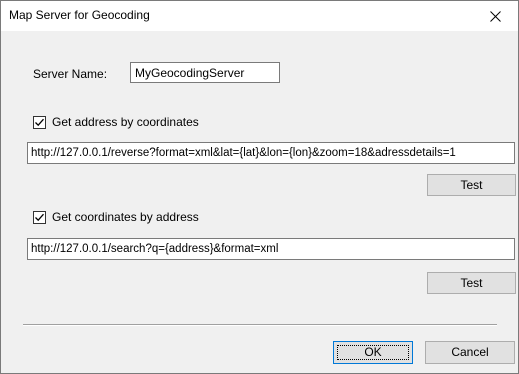 This screenshot has height=374, width=519. What do you see at coordinates (205, 72) in the screenshot?
I see `server-name-input` at bounding box center [205, 72].